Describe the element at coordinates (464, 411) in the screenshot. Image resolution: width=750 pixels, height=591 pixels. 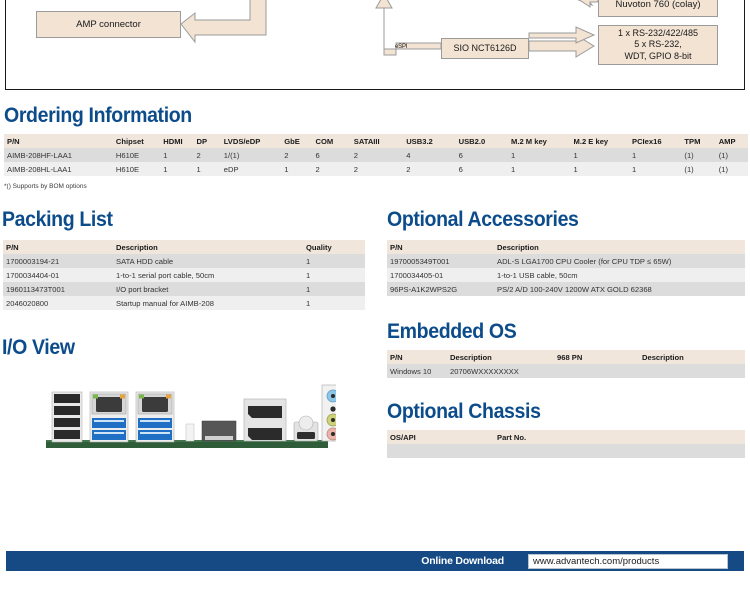
I see `optional-chassis-title: Optional Chassis` at that location.